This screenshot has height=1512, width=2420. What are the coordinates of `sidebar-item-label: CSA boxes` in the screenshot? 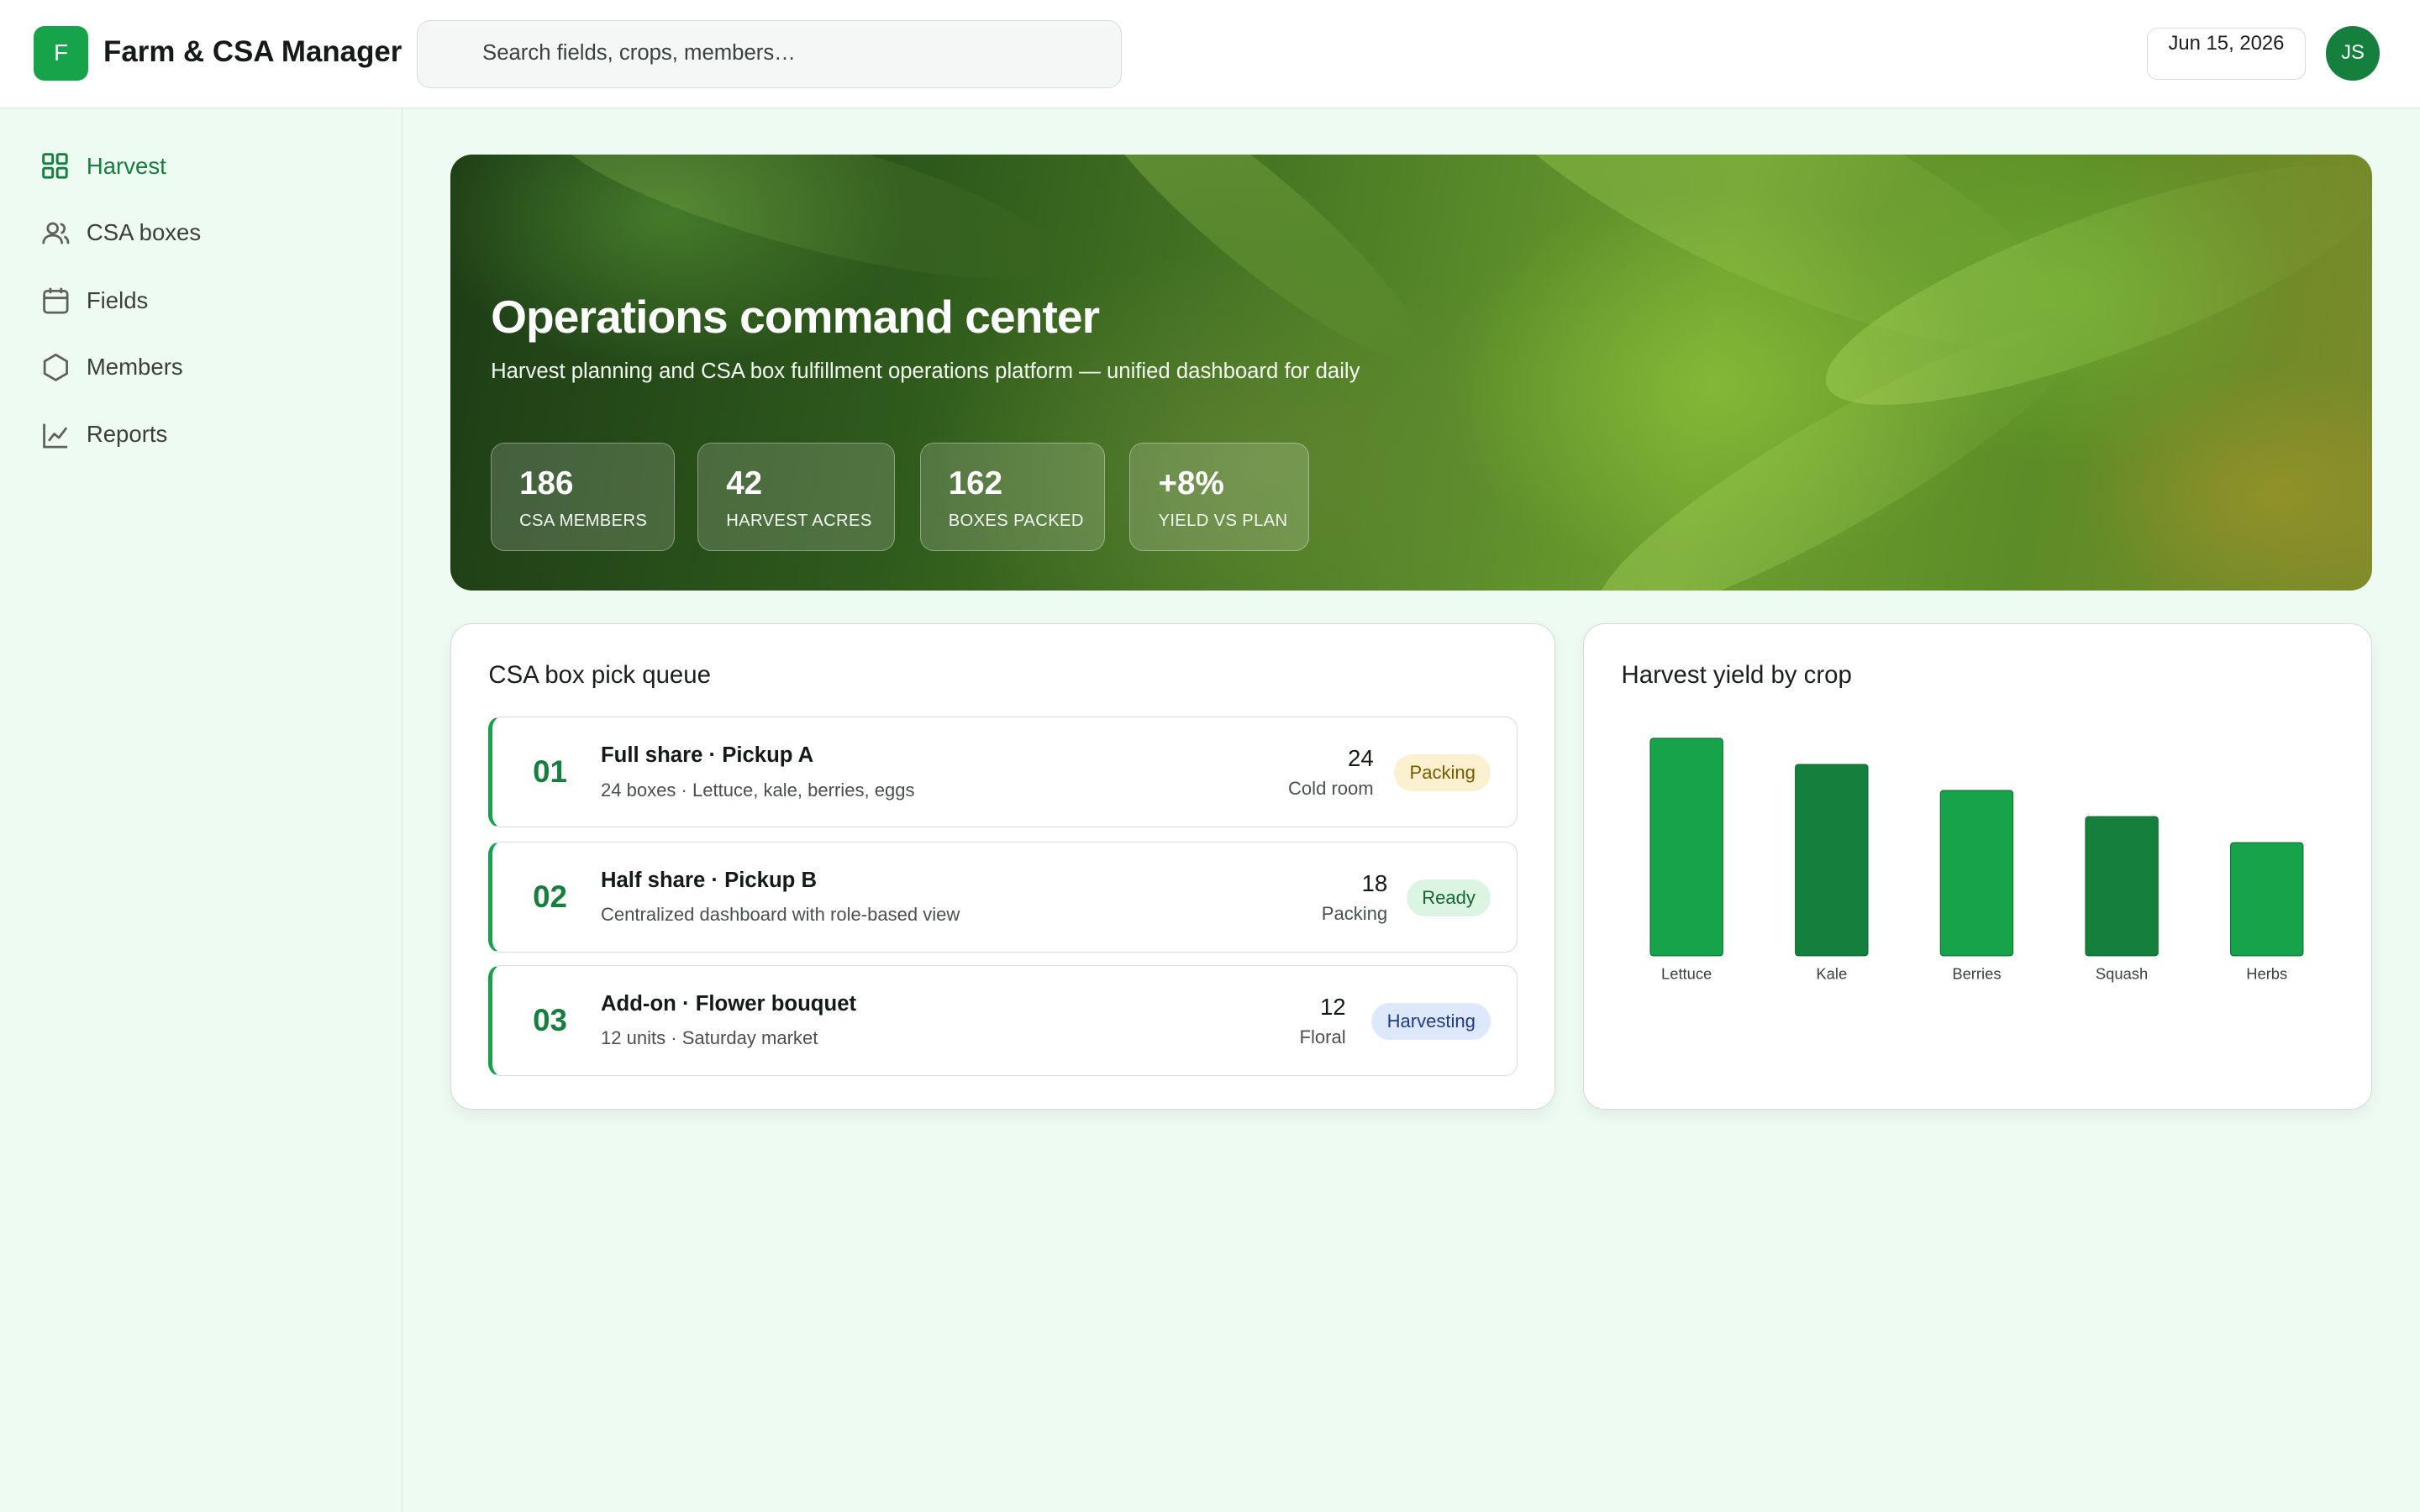 It's located at (144, 231).